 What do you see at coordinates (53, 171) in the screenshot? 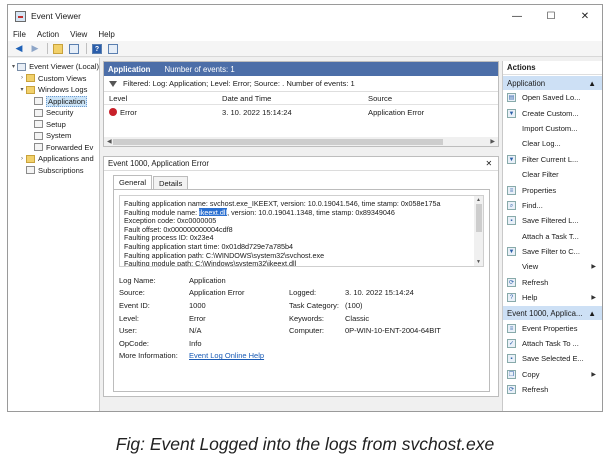
I see `tree-item-subscriptions: Subscriptions` at bounding box center [53, 171].